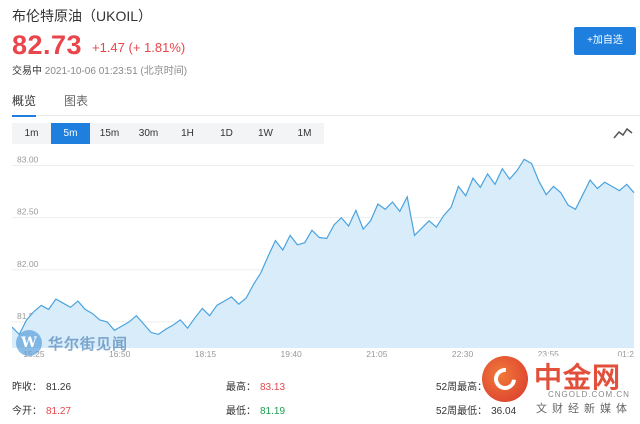 The image size is (640, 424). Describe the element at coordinates (377, 354) in the screenshot. I see `x-tick-label: 21:05` at that location.